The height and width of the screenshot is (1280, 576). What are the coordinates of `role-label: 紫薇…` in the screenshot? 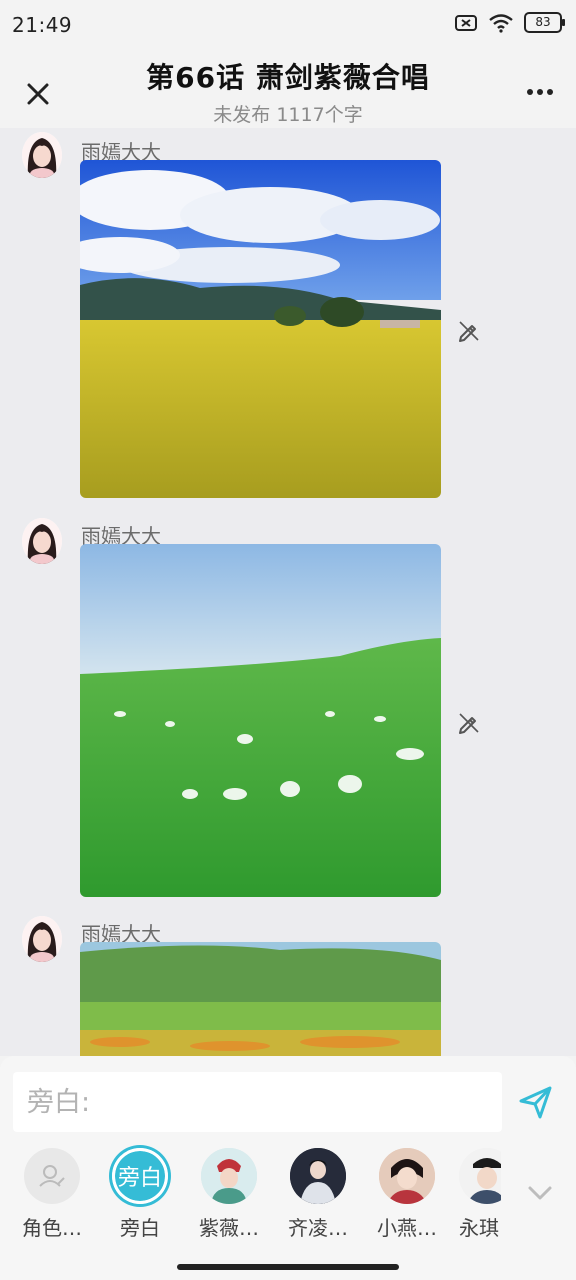 It's located at (229, 1228).